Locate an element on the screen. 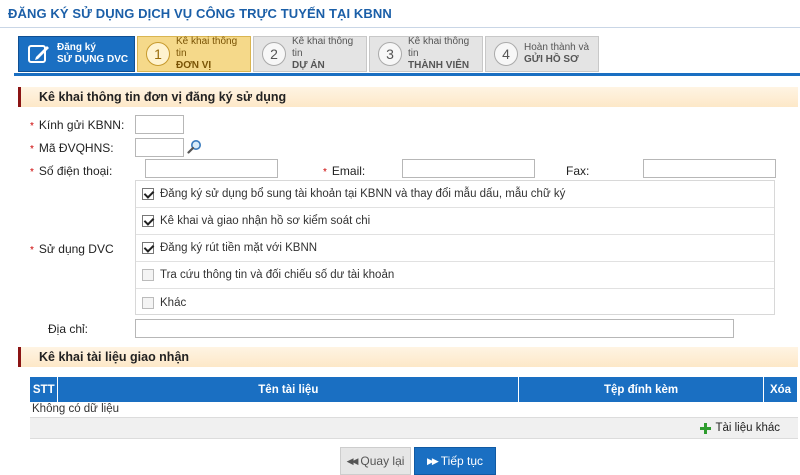  step-register-line1: Đăng ký is located at coordinates (76, 47).